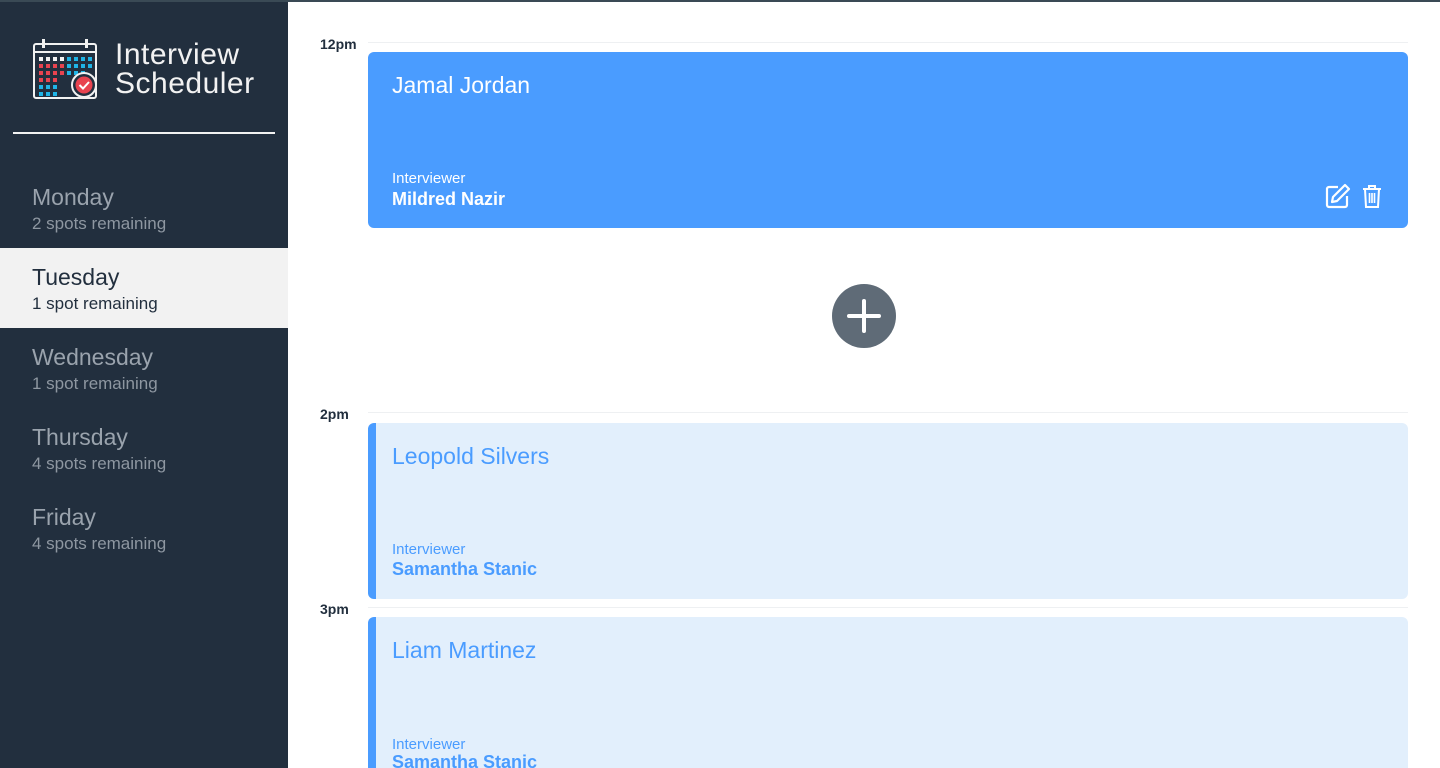 This screenshot has height=768, width=1440. Describe the element at coordinates (64, 517) in the screenshot. I see `day-name: Friday` at that location.